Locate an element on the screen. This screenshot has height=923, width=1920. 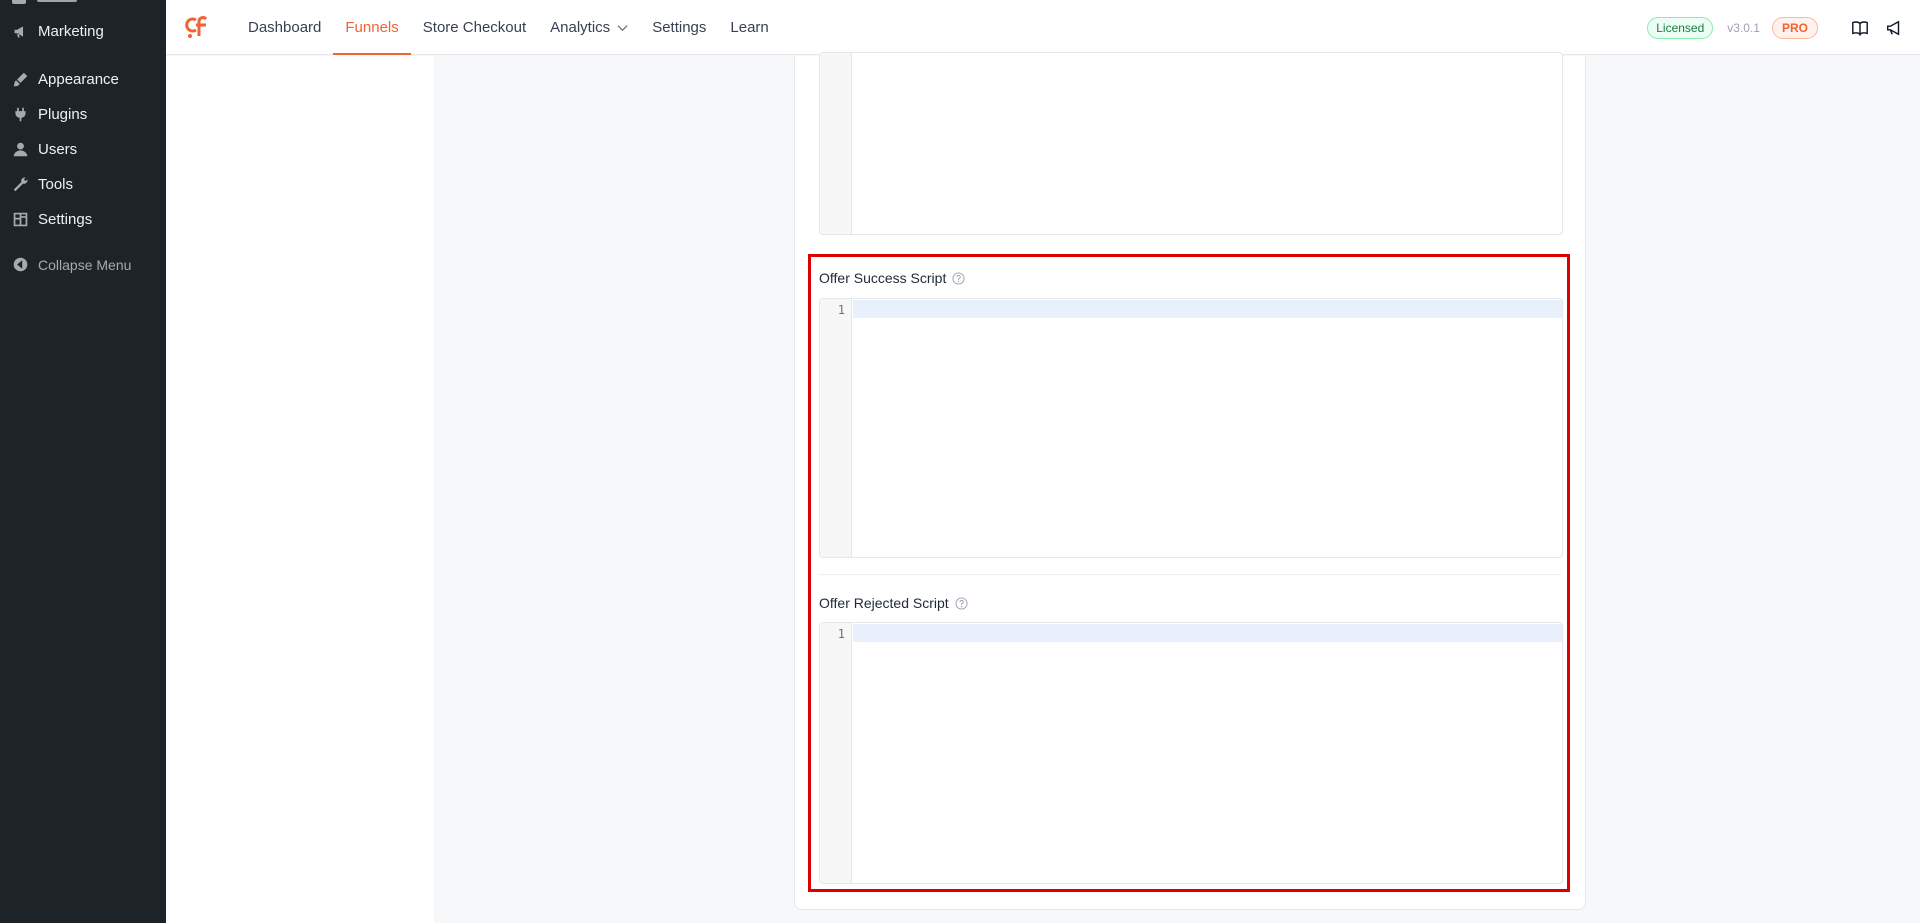
wp-menu-item-marketing: Marketing is located at coordinates (83, 31).